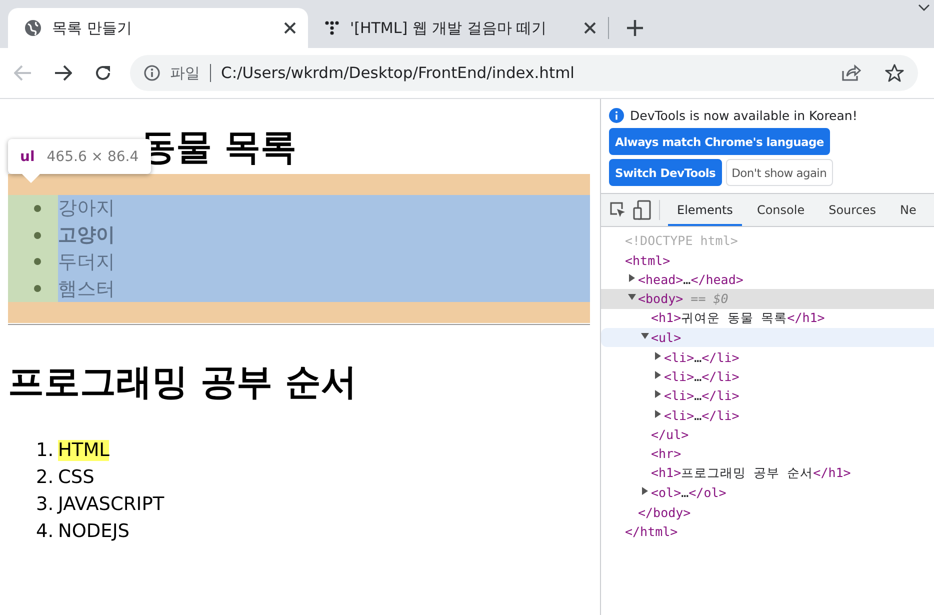  Describe the element at coordinates (738, 318) in the screenshot. I see `dom-node-line: <h1>귀여운 동물 목록</h1>` at that location.